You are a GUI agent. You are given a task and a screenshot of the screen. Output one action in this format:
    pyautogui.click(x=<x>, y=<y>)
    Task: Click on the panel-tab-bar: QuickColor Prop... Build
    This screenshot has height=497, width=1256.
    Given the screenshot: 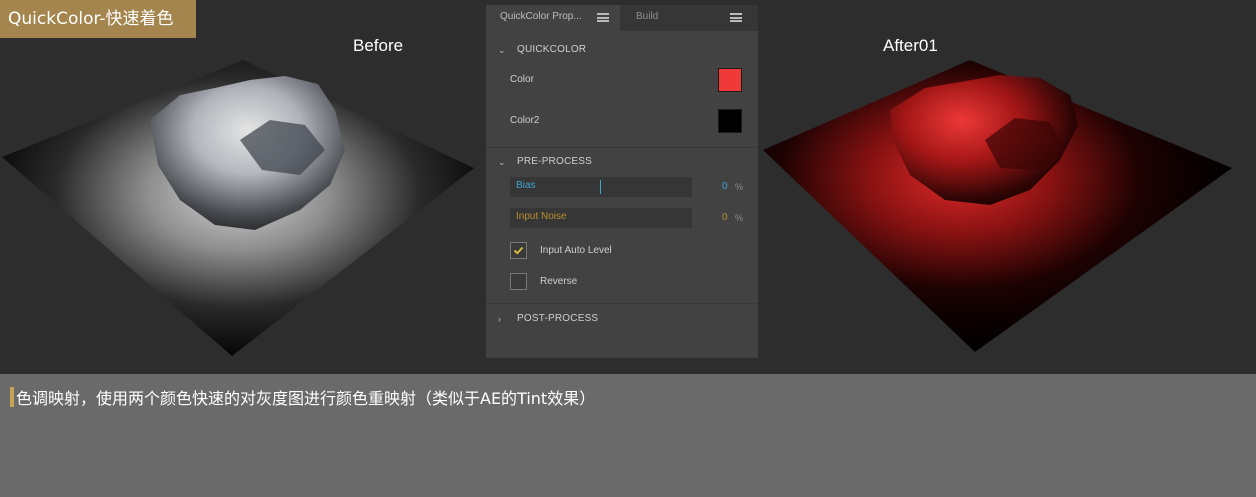 What is the action you would take?
    pyautogui.click(x=622, y=18)
    